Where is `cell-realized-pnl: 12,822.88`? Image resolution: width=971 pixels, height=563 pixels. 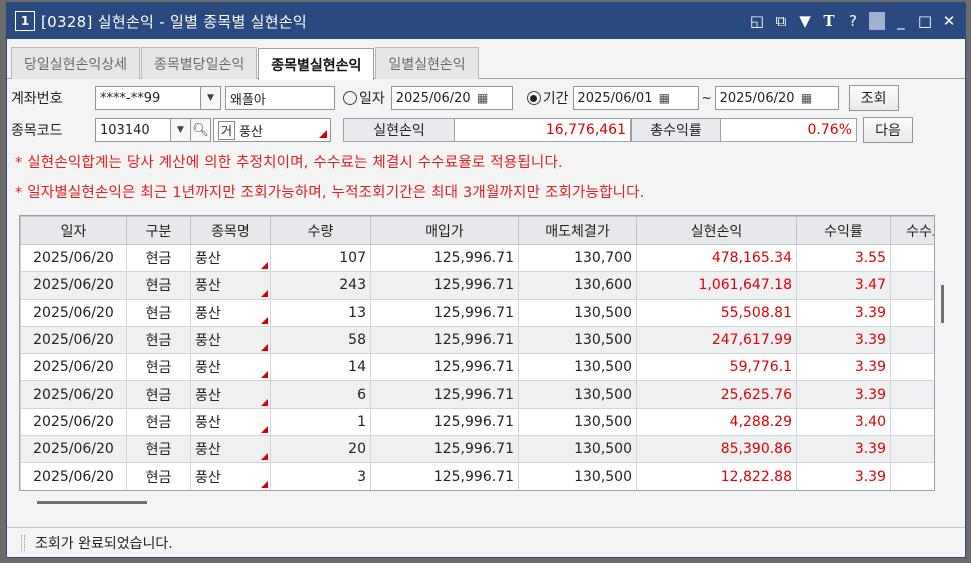
cell-realized-pnl: 12,822.88 is located at coordinates (716, 476).